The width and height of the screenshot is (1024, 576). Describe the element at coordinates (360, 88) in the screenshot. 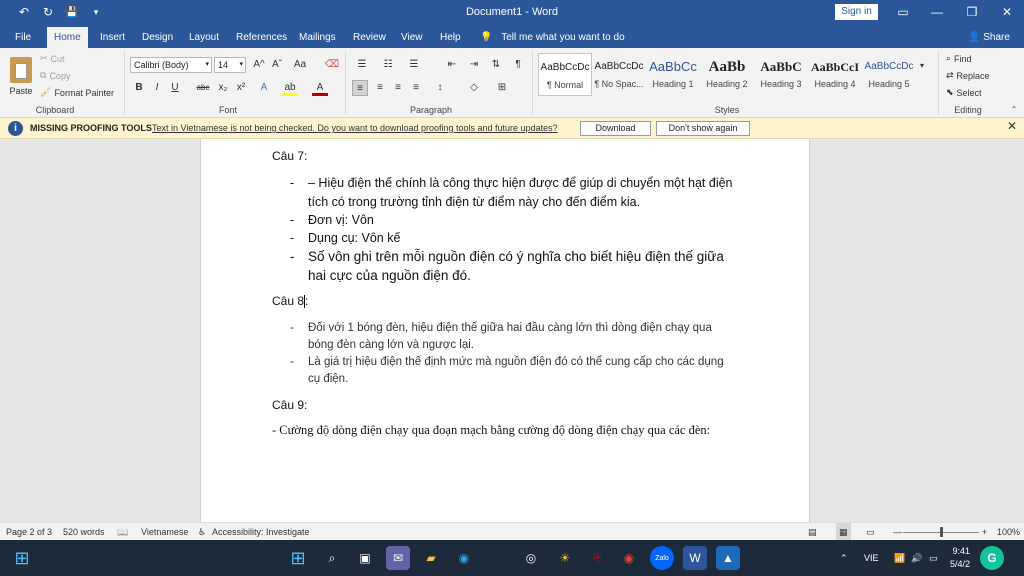

I see `align-left-icon: ≡` at that location.